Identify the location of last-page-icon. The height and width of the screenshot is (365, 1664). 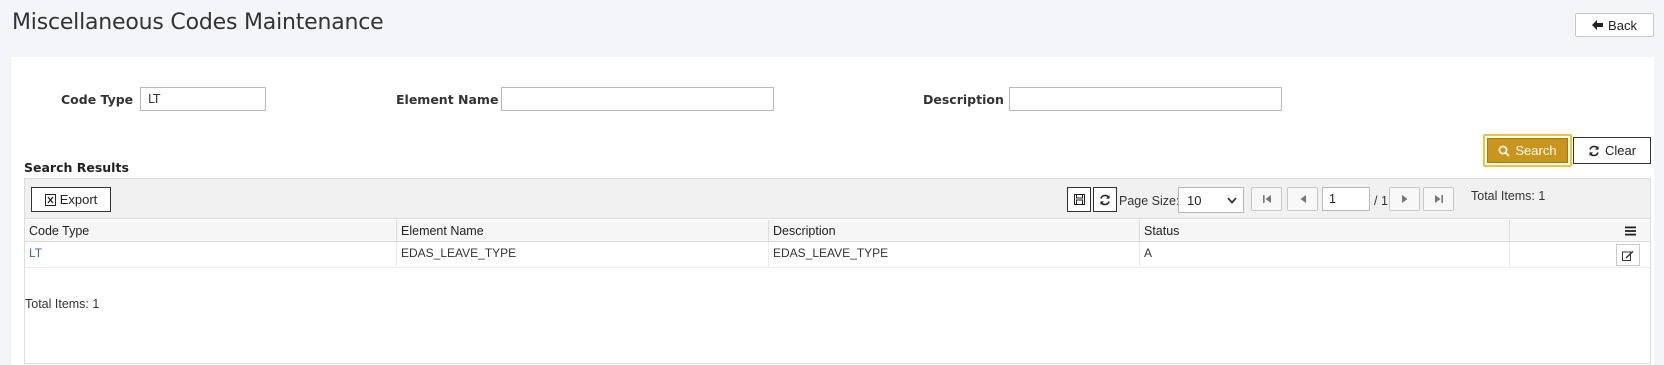
(1439, 199).